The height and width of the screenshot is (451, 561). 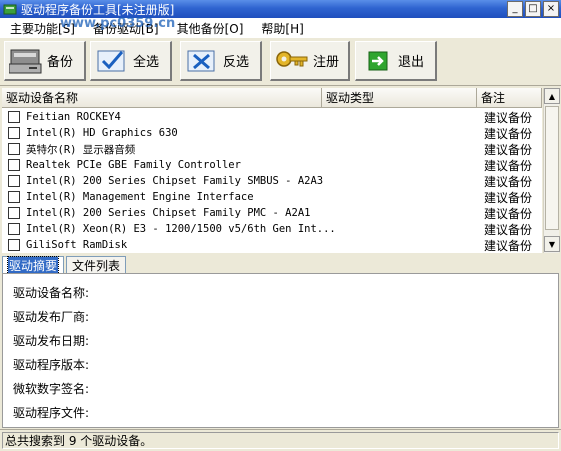 What do you see at coordinates (98, 9) in the screenshot?
I see `window-title: 驱动程序备份工具[未注册版]` at bounding box center [98, 9].